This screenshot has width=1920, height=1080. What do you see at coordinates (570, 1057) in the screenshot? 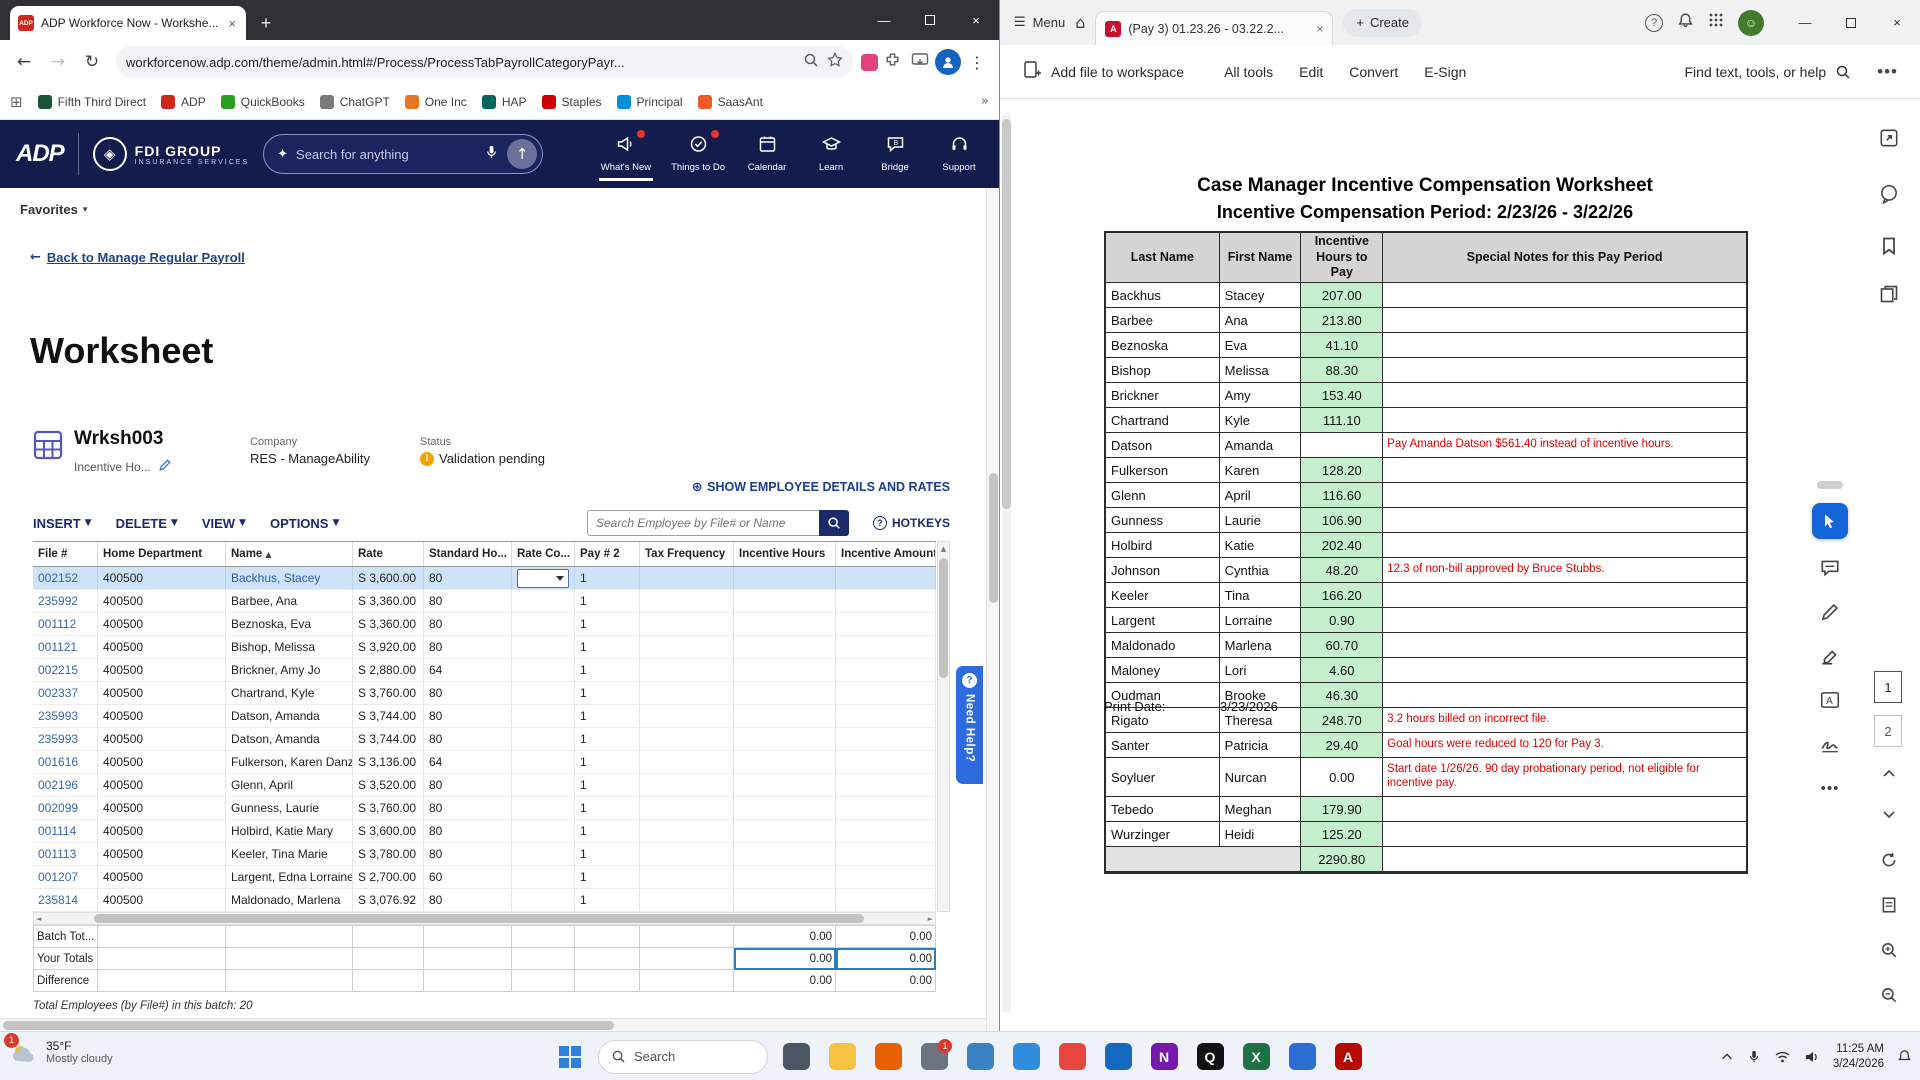
I see `start-button` at bounding box center [570, 1057].